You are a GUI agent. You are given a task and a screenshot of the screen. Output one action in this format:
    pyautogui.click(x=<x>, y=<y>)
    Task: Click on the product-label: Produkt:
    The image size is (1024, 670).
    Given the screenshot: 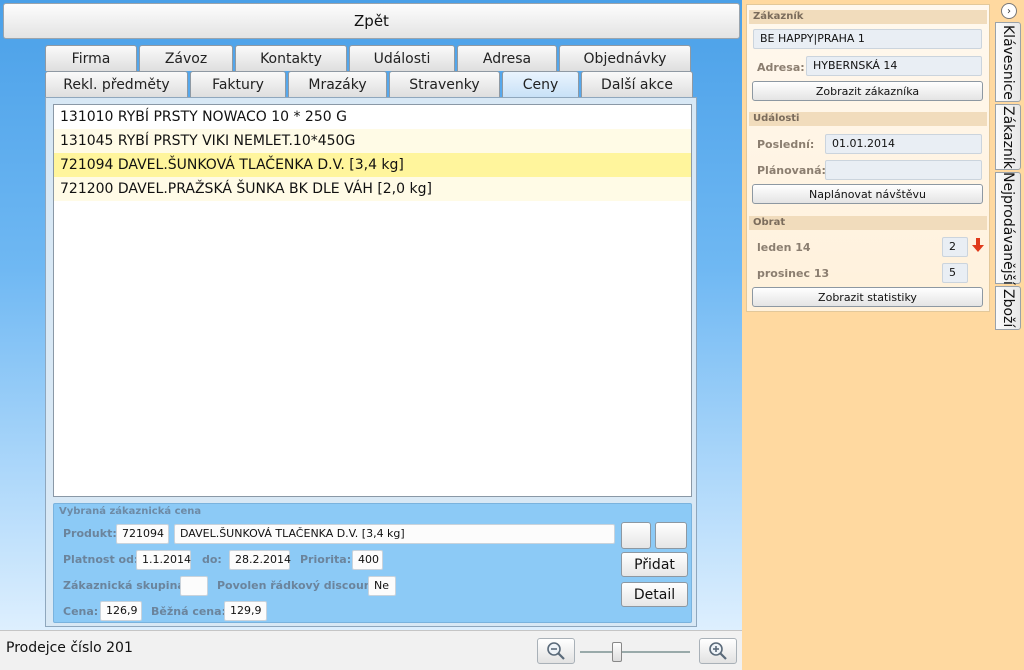 What is the action you would take?
    pyautogui.click(x=90, y=533)
    